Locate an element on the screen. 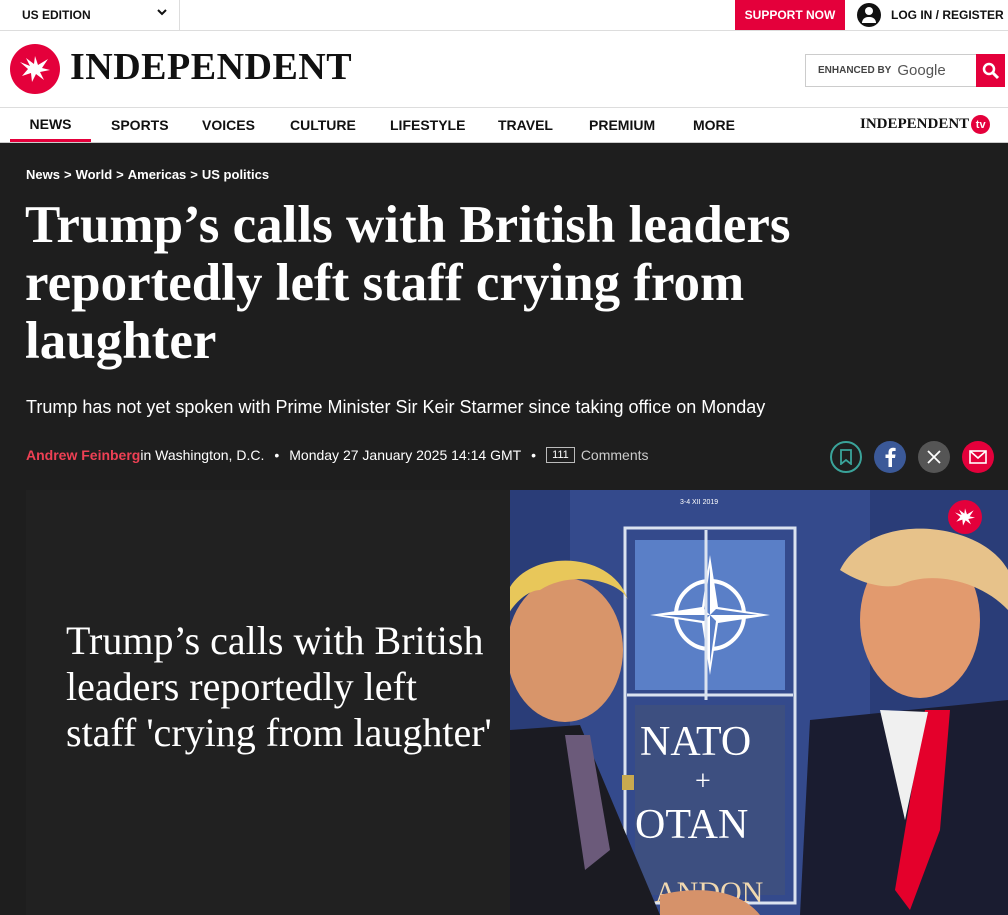  search-box: ENHANCED BY Google is located at coordinates (905, 70).